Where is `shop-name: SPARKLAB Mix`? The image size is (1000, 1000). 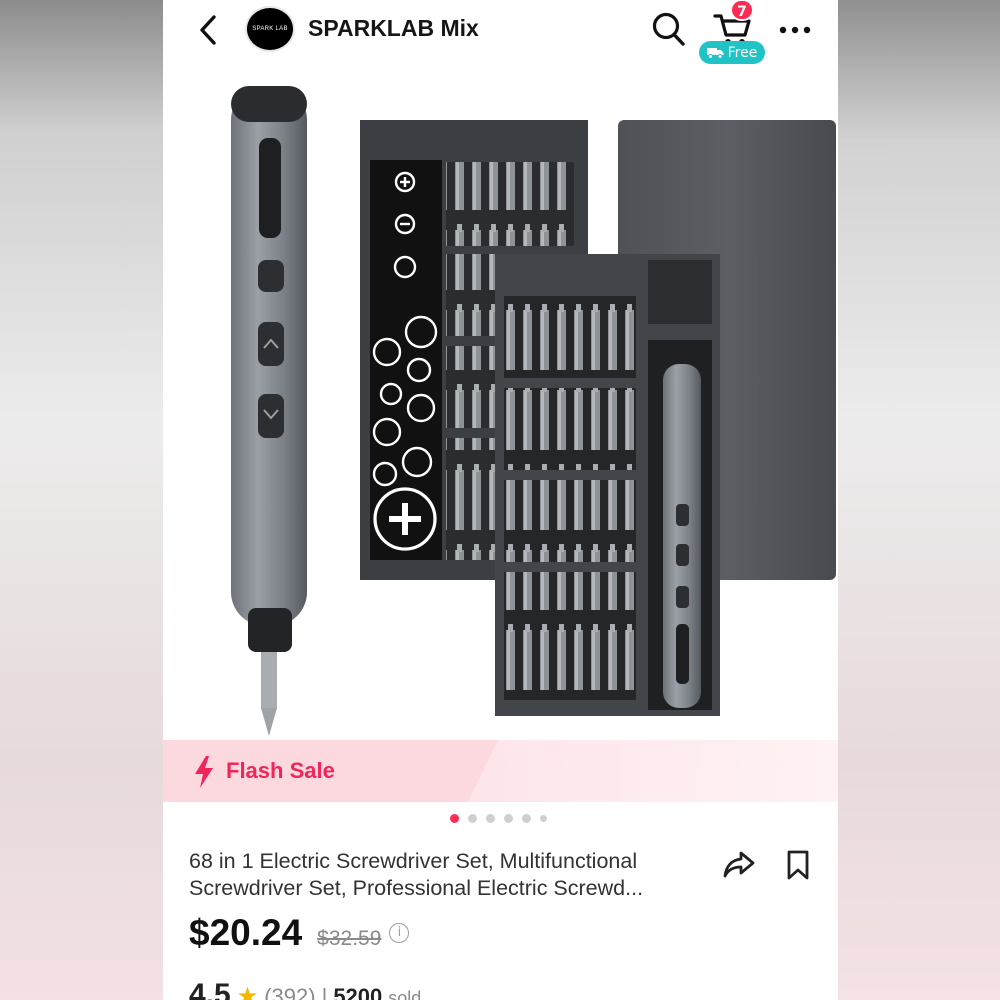
shop-name: SPARKLAB Mix is located at coordinates (393, 28).